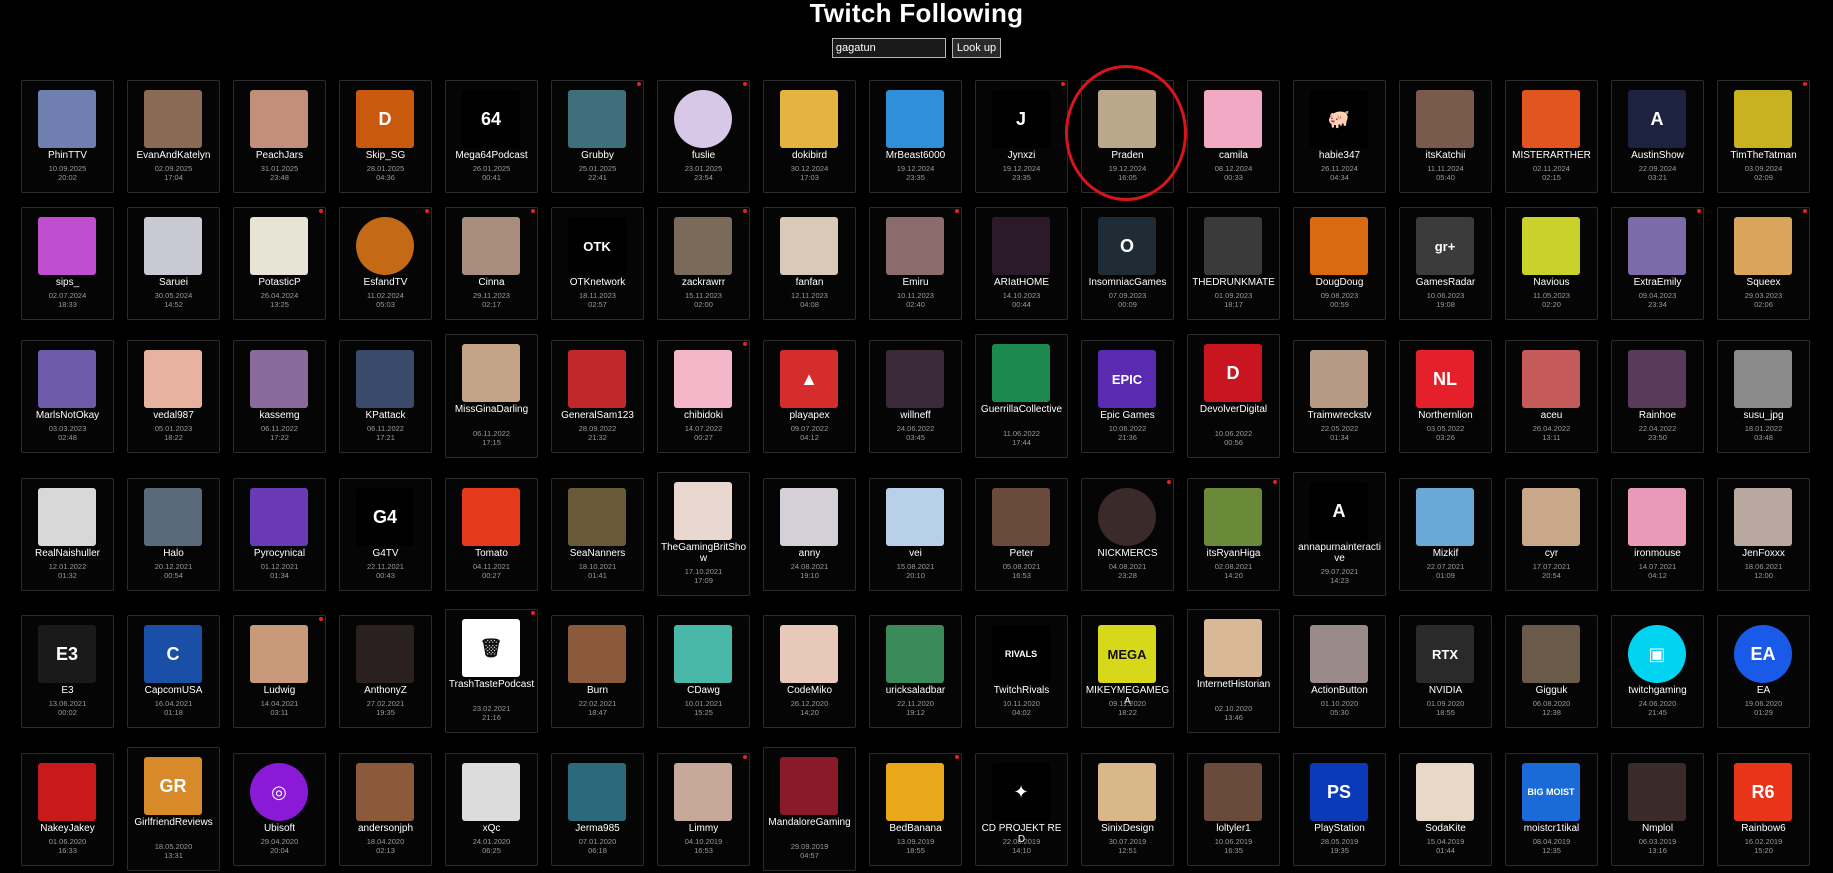 The image size is (1833, 873). What do you see at coordinates (1021, 155) in the screenshot?
I see `channel-name: Jynxzi` at bounding box center [1021, 155].